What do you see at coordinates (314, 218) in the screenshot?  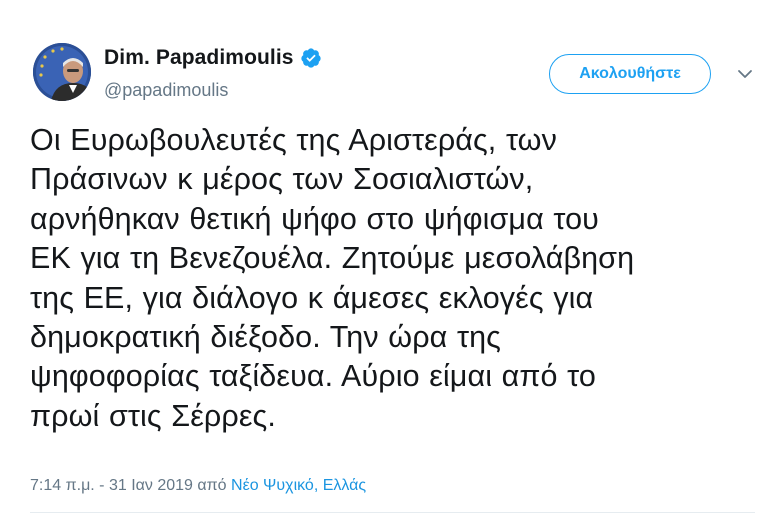 I see `tweet-text-line: αρνήθηκαν θετική ψήφο στο ψήφισμα του` at bounding box center [314, 218].